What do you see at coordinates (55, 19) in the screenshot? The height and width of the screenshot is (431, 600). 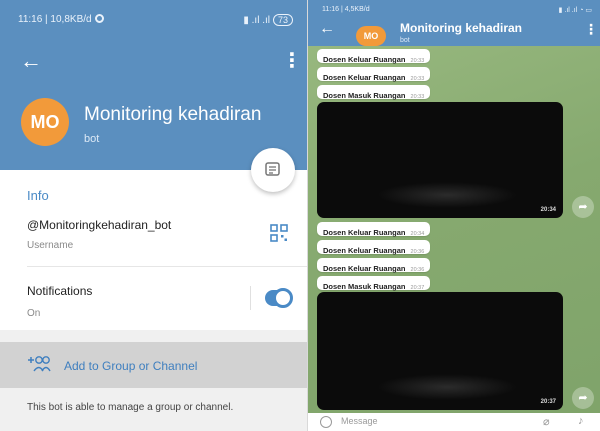 I see `status-left-text: 11:16 | 10,8KB/d` at bounding box center [55, 19].